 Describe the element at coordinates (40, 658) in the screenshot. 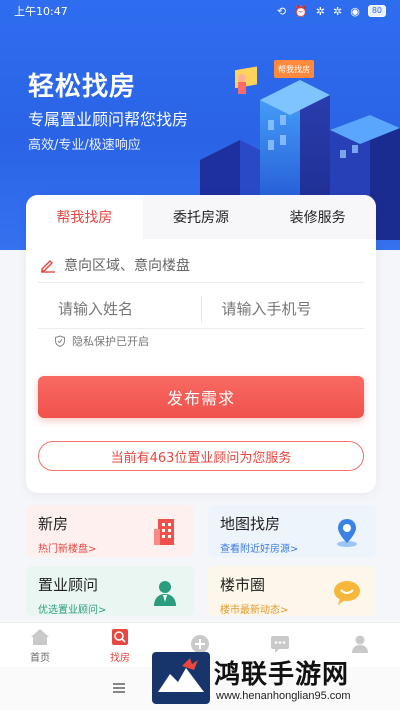

I see `nav-label: 首页` at that location.